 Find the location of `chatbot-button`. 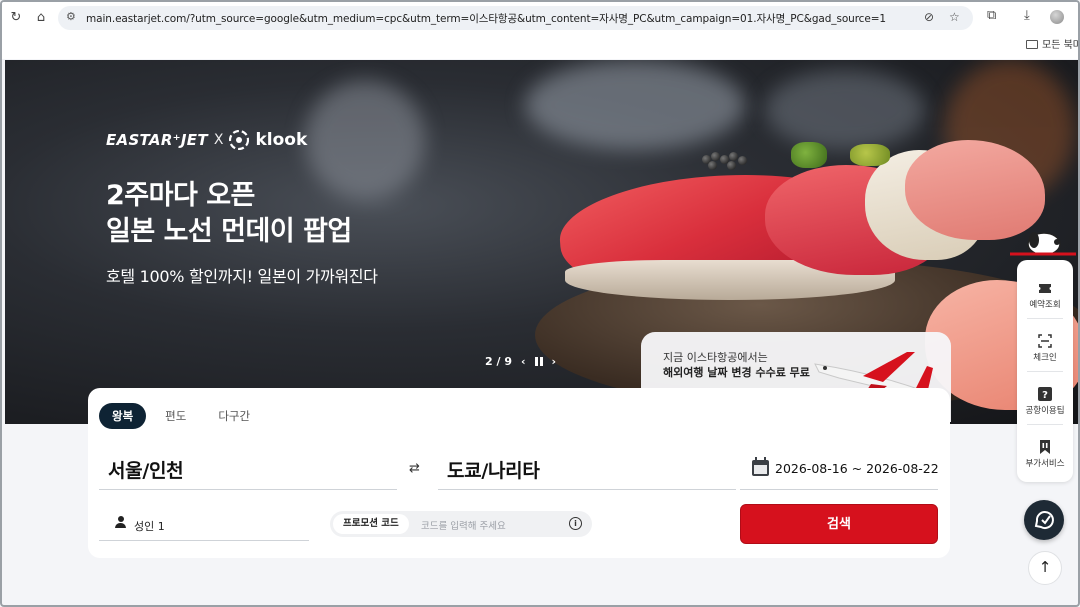

chatbot-button is located at coordinates (1044, 520).